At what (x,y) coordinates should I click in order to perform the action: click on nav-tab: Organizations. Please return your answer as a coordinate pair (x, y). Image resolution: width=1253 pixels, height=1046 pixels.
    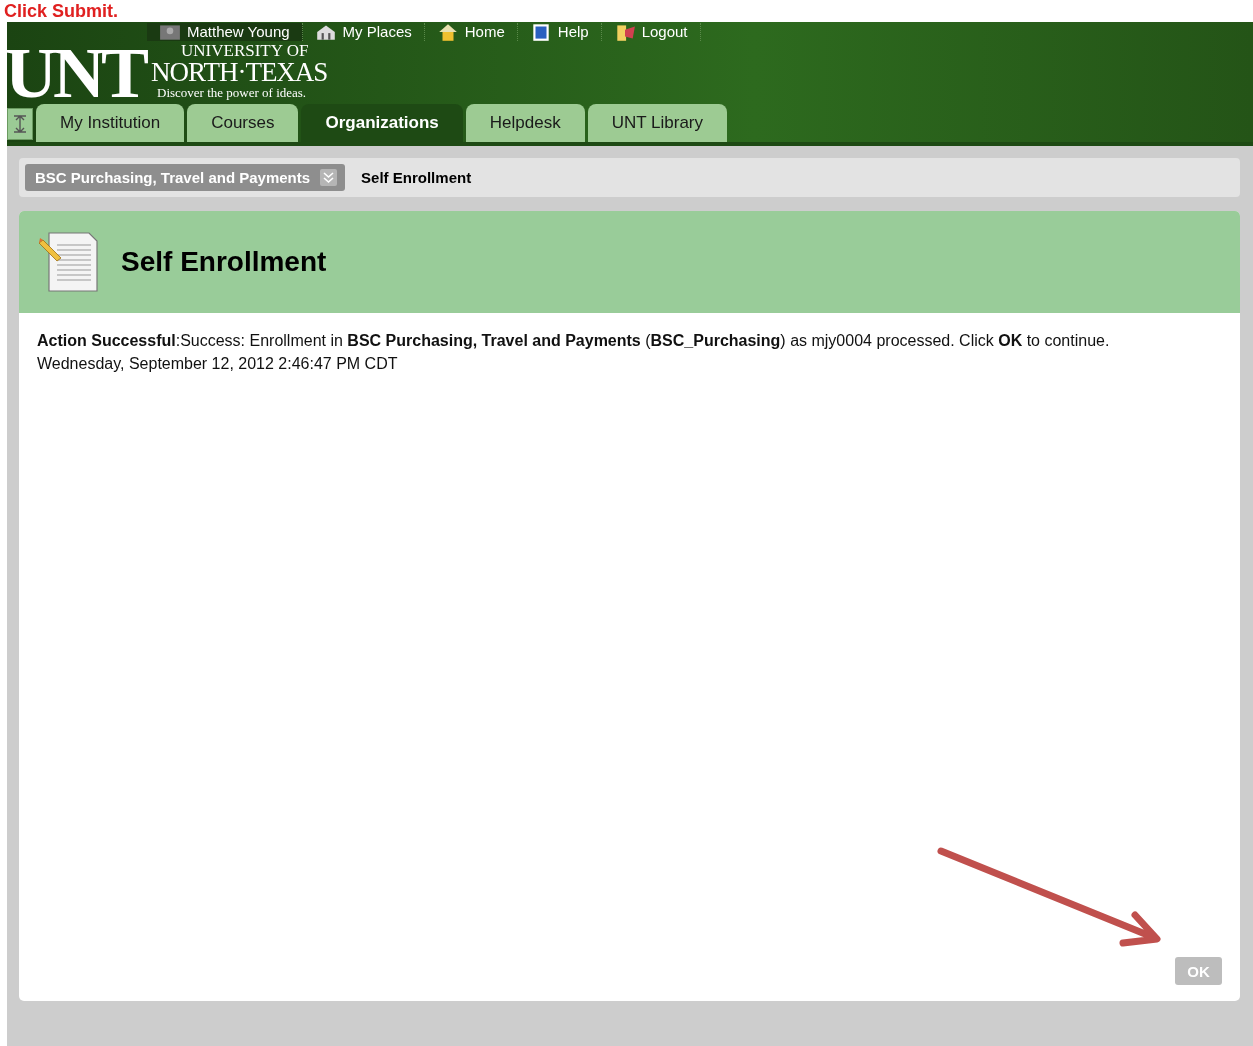
    Looking at the image, I should click on (382, 123).